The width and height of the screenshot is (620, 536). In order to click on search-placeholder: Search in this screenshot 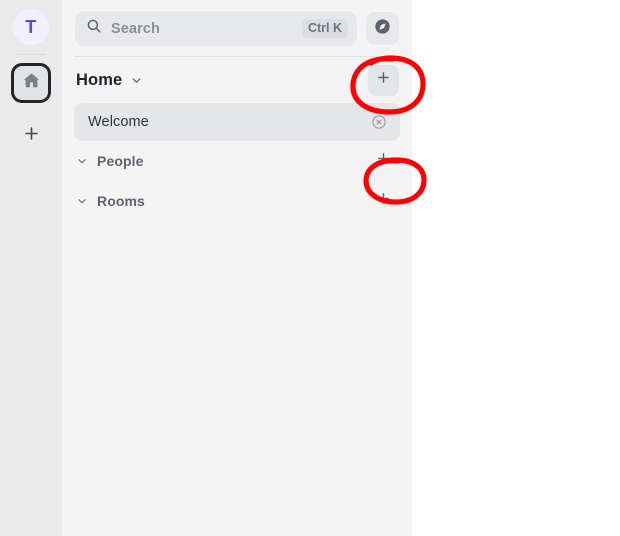, I will do `click(135, 28)`.